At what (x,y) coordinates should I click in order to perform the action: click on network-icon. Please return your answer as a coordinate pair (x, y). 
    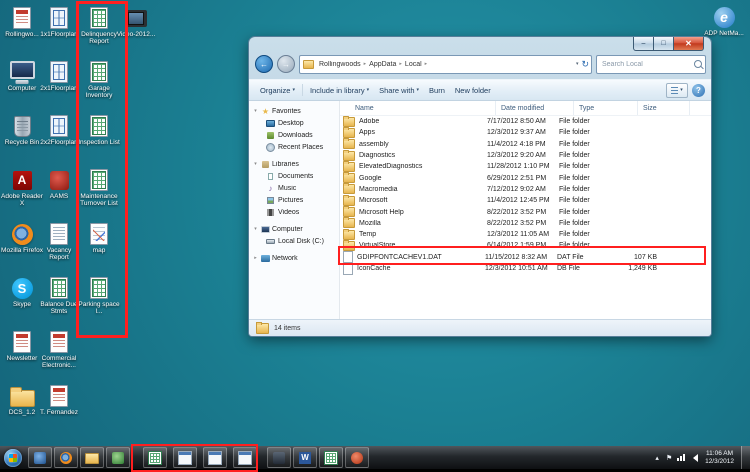
    Looking at the image, I should click on (681, 458).